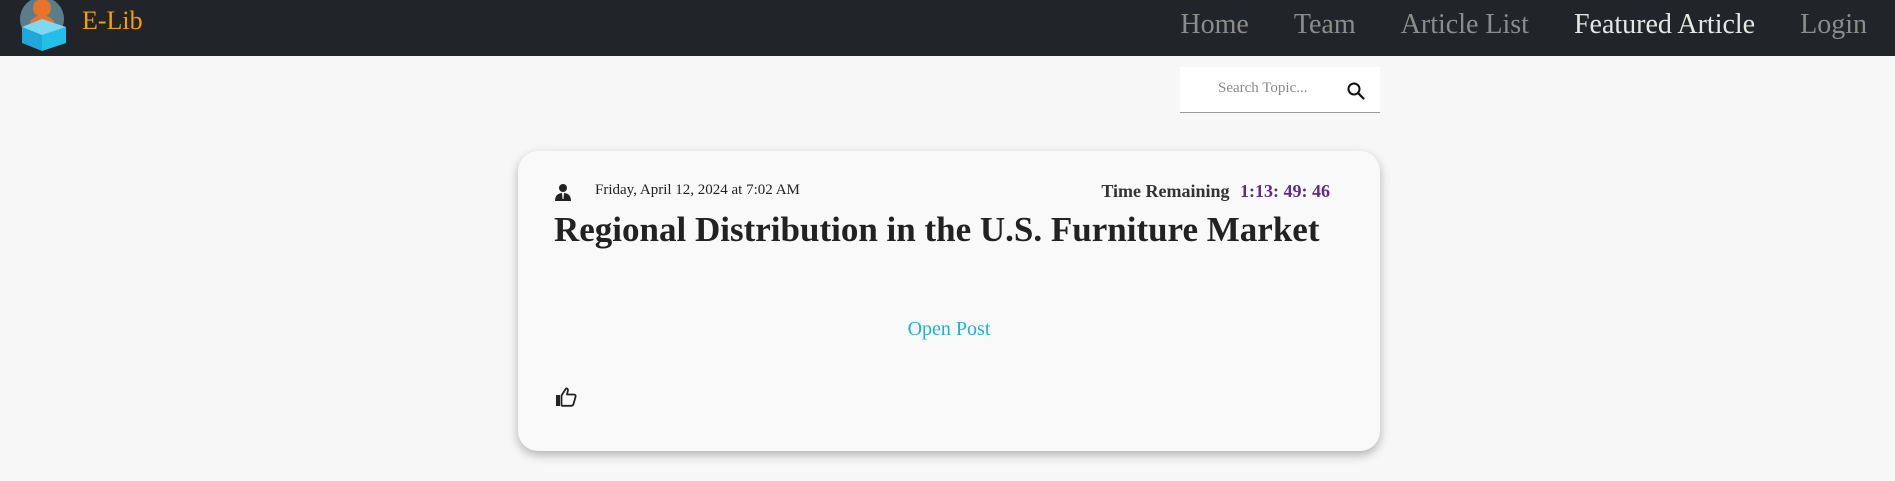  I want to click on nav-team: Team, so click(1325, 25).